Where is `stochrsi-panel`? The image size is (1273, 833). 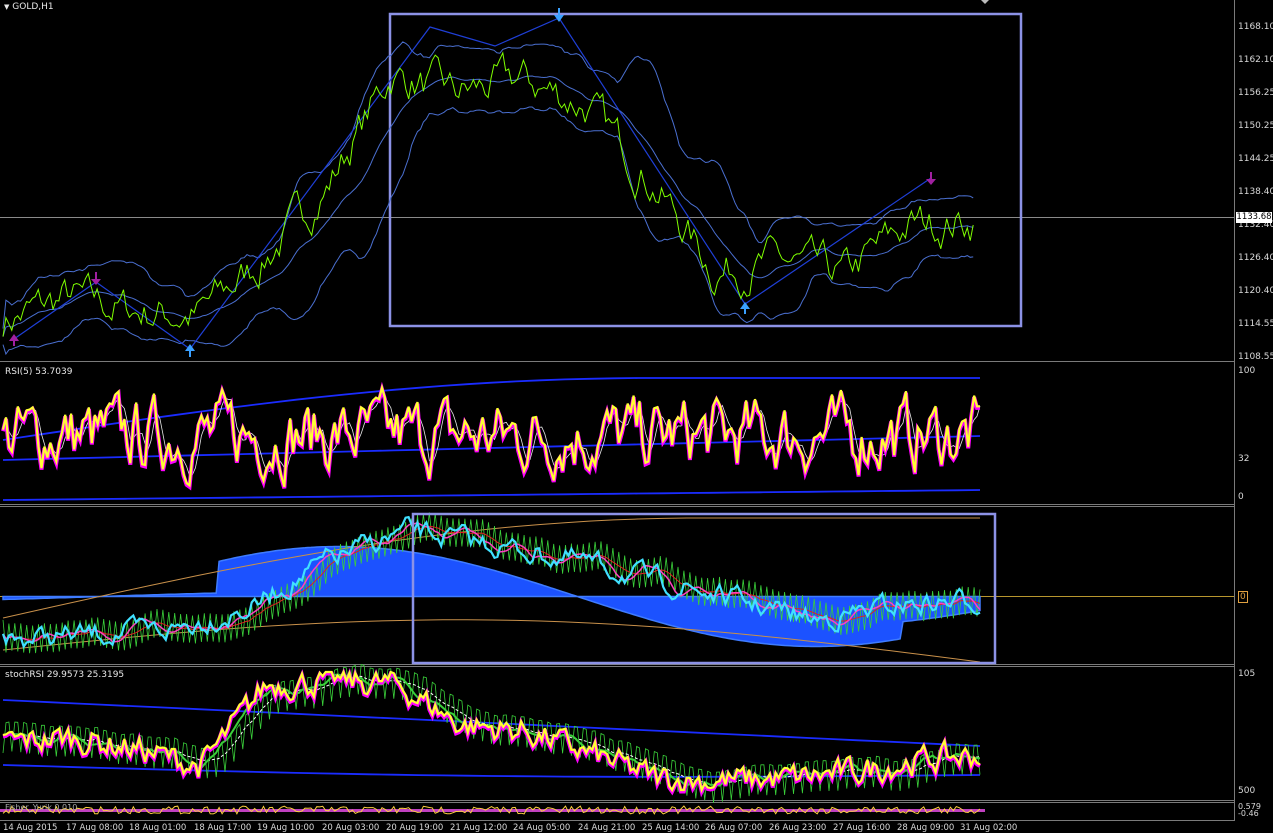
stochrsi-panel is located at coordinates (491, 733).